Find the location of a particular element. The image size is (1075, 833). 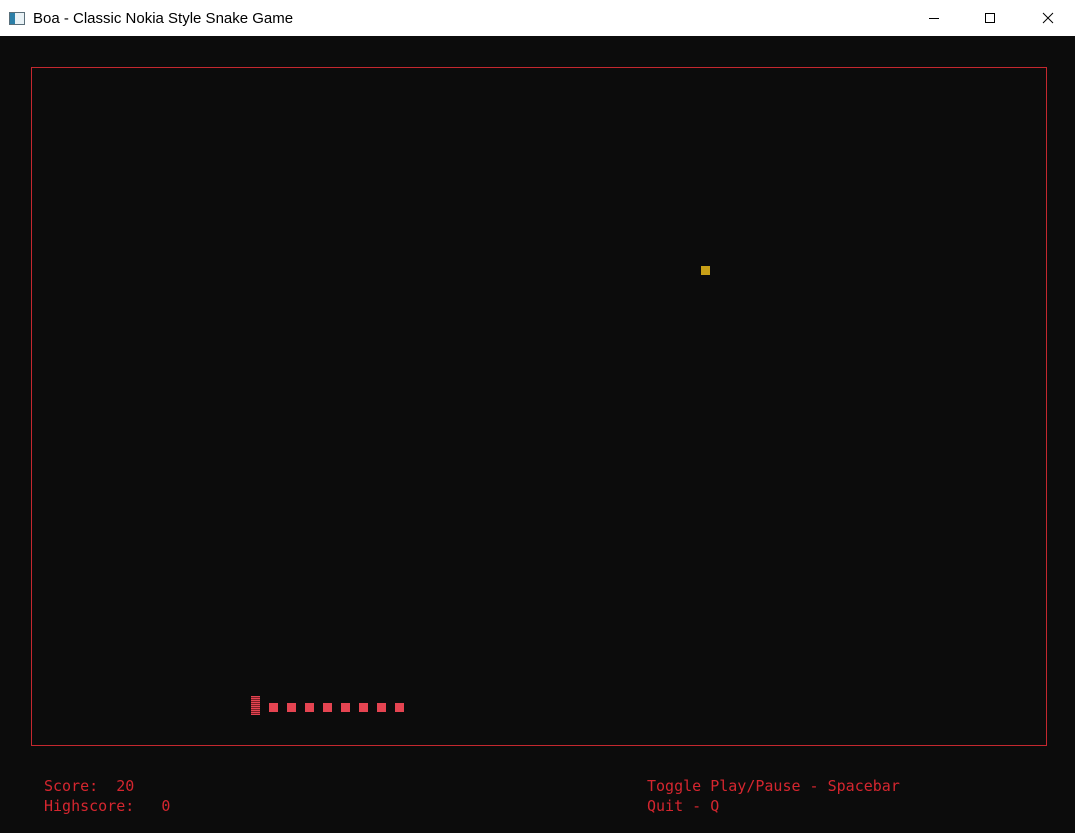

score-label: Score: is located at coordinates (71, 786).